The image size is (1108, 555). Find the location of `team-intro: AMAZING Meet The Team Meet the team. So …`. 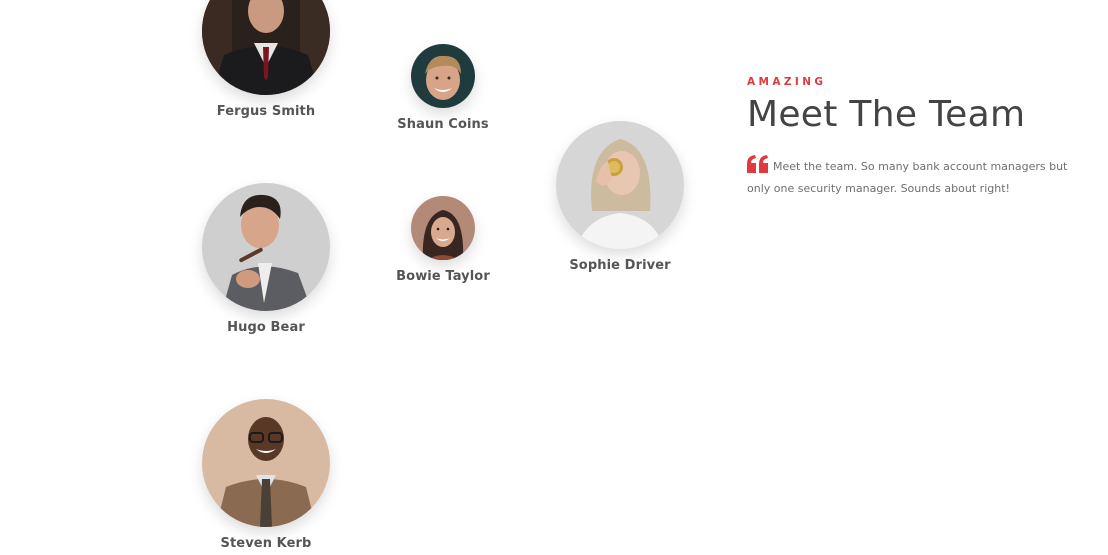

team-intro: AMAZING Meet The Team Meet the team. So … is located at coordinates (912, 138).